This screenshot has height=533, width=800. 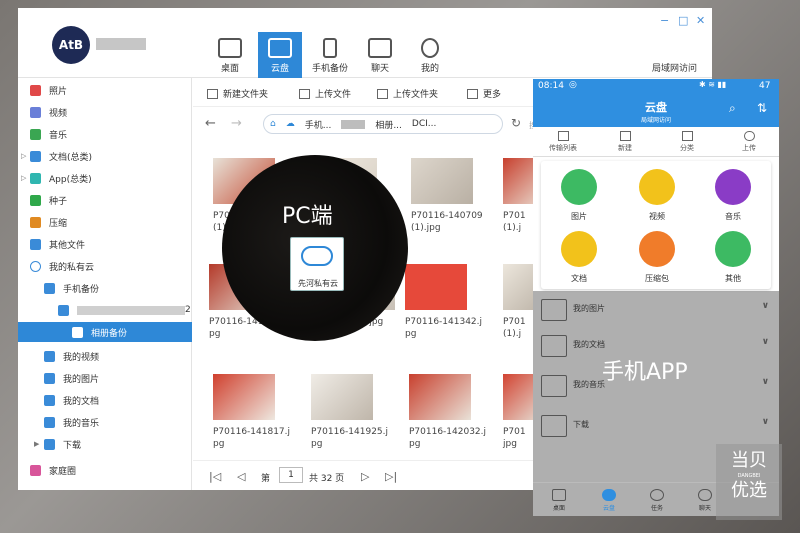 I want to click on more-button: 更多, so click(x=484, y=93).